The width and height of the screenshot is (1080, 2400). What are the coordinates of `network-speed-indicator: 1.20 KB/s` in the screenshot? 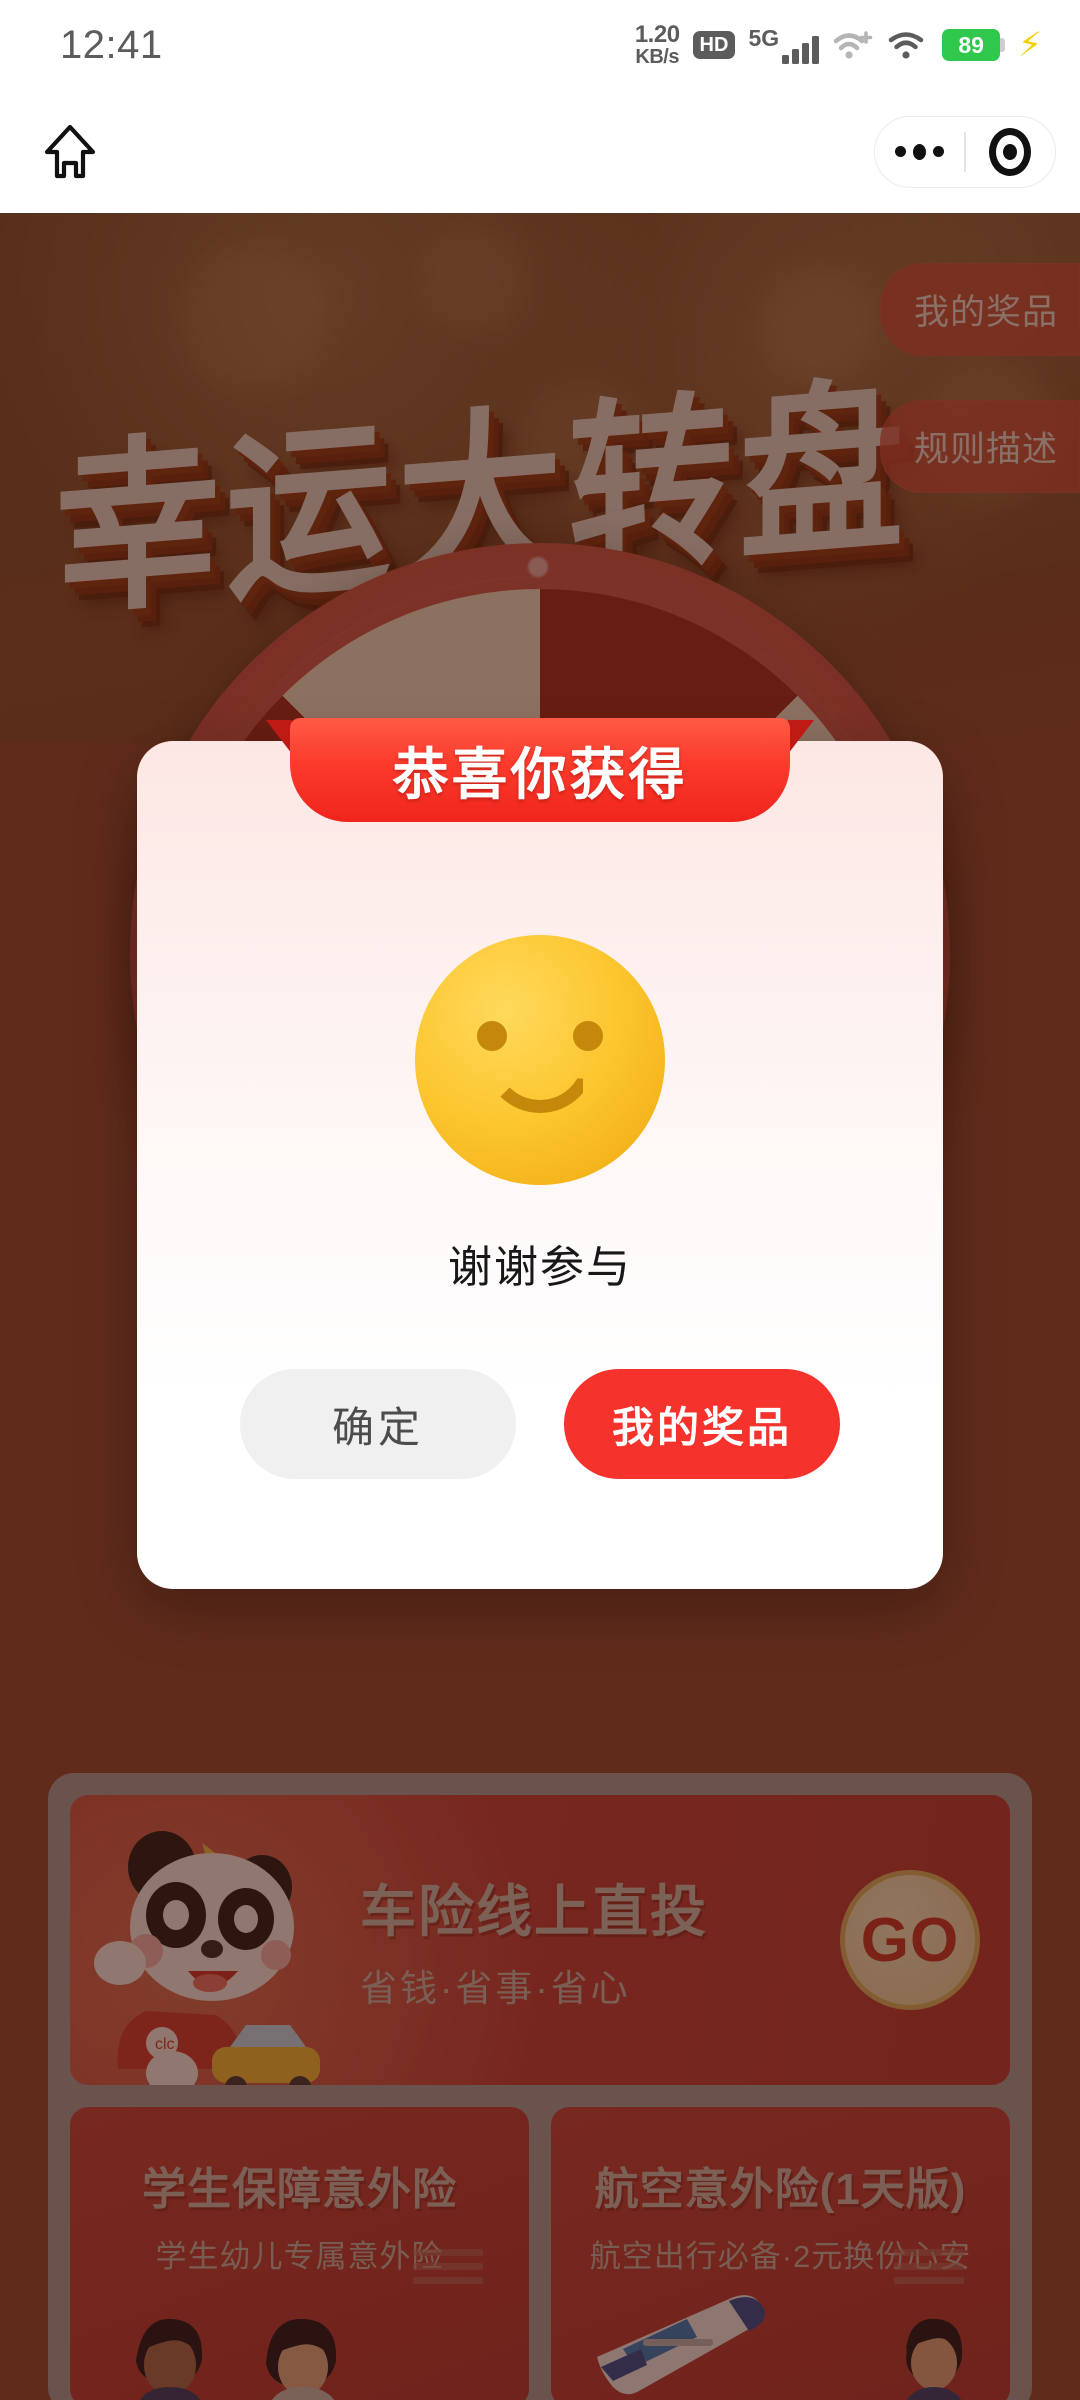 It's located at (657, 44).